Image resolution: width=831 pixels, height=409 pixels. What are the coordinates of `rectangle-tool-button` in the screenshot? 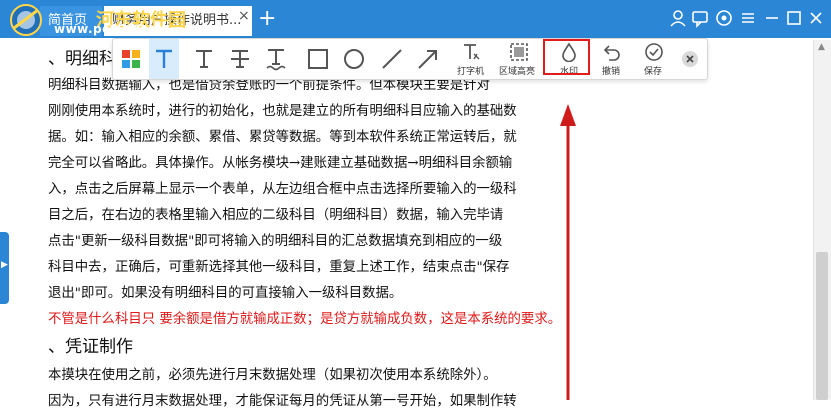 It's located at (318, 59).